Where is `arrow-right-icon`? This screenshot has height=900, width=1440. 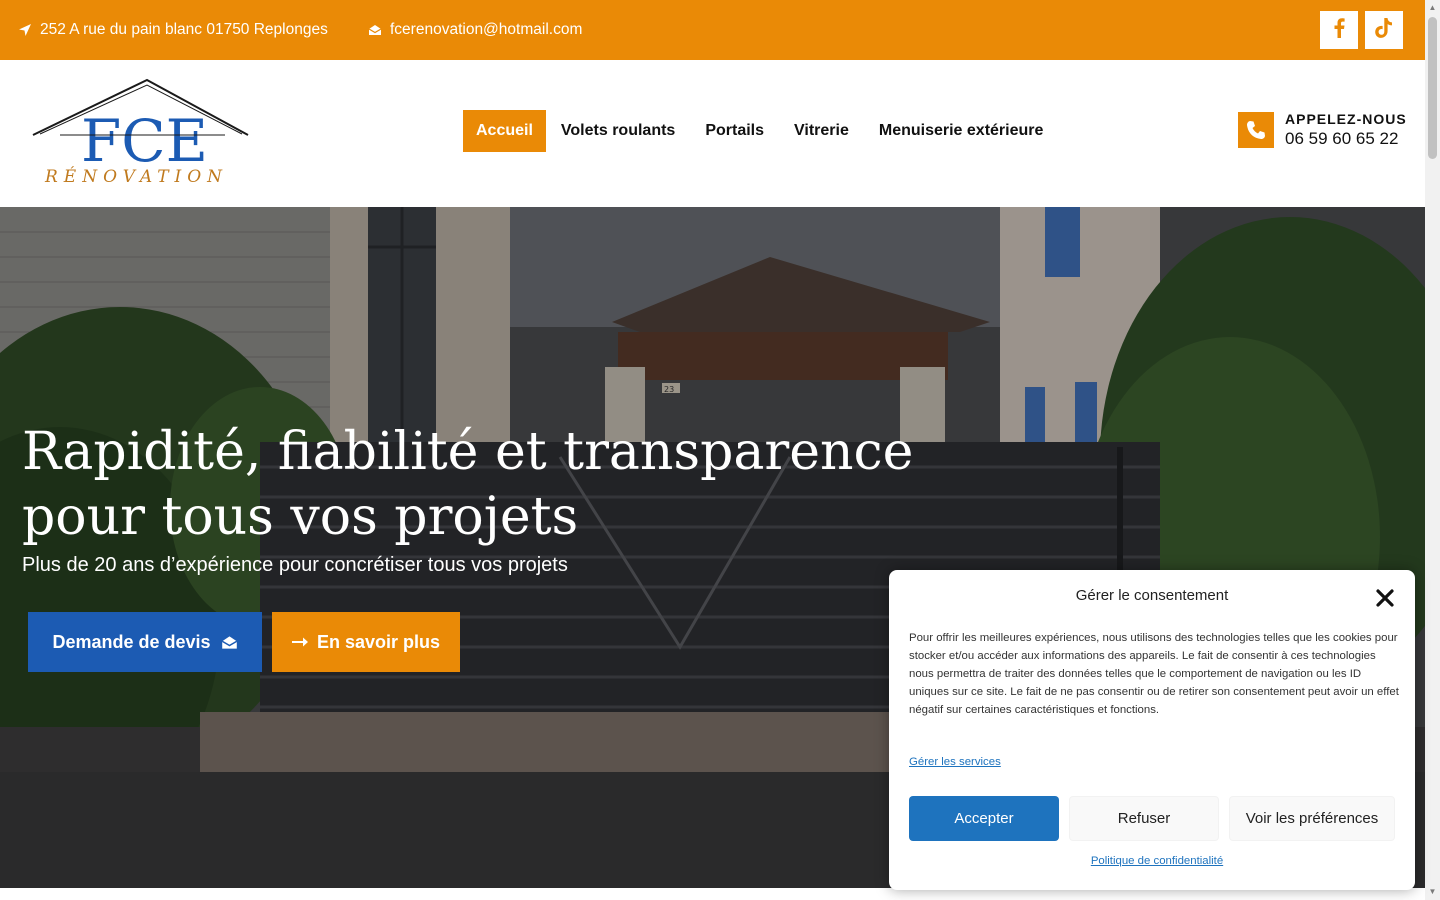
arrow-right-icon is located at coordinates (299, 642).